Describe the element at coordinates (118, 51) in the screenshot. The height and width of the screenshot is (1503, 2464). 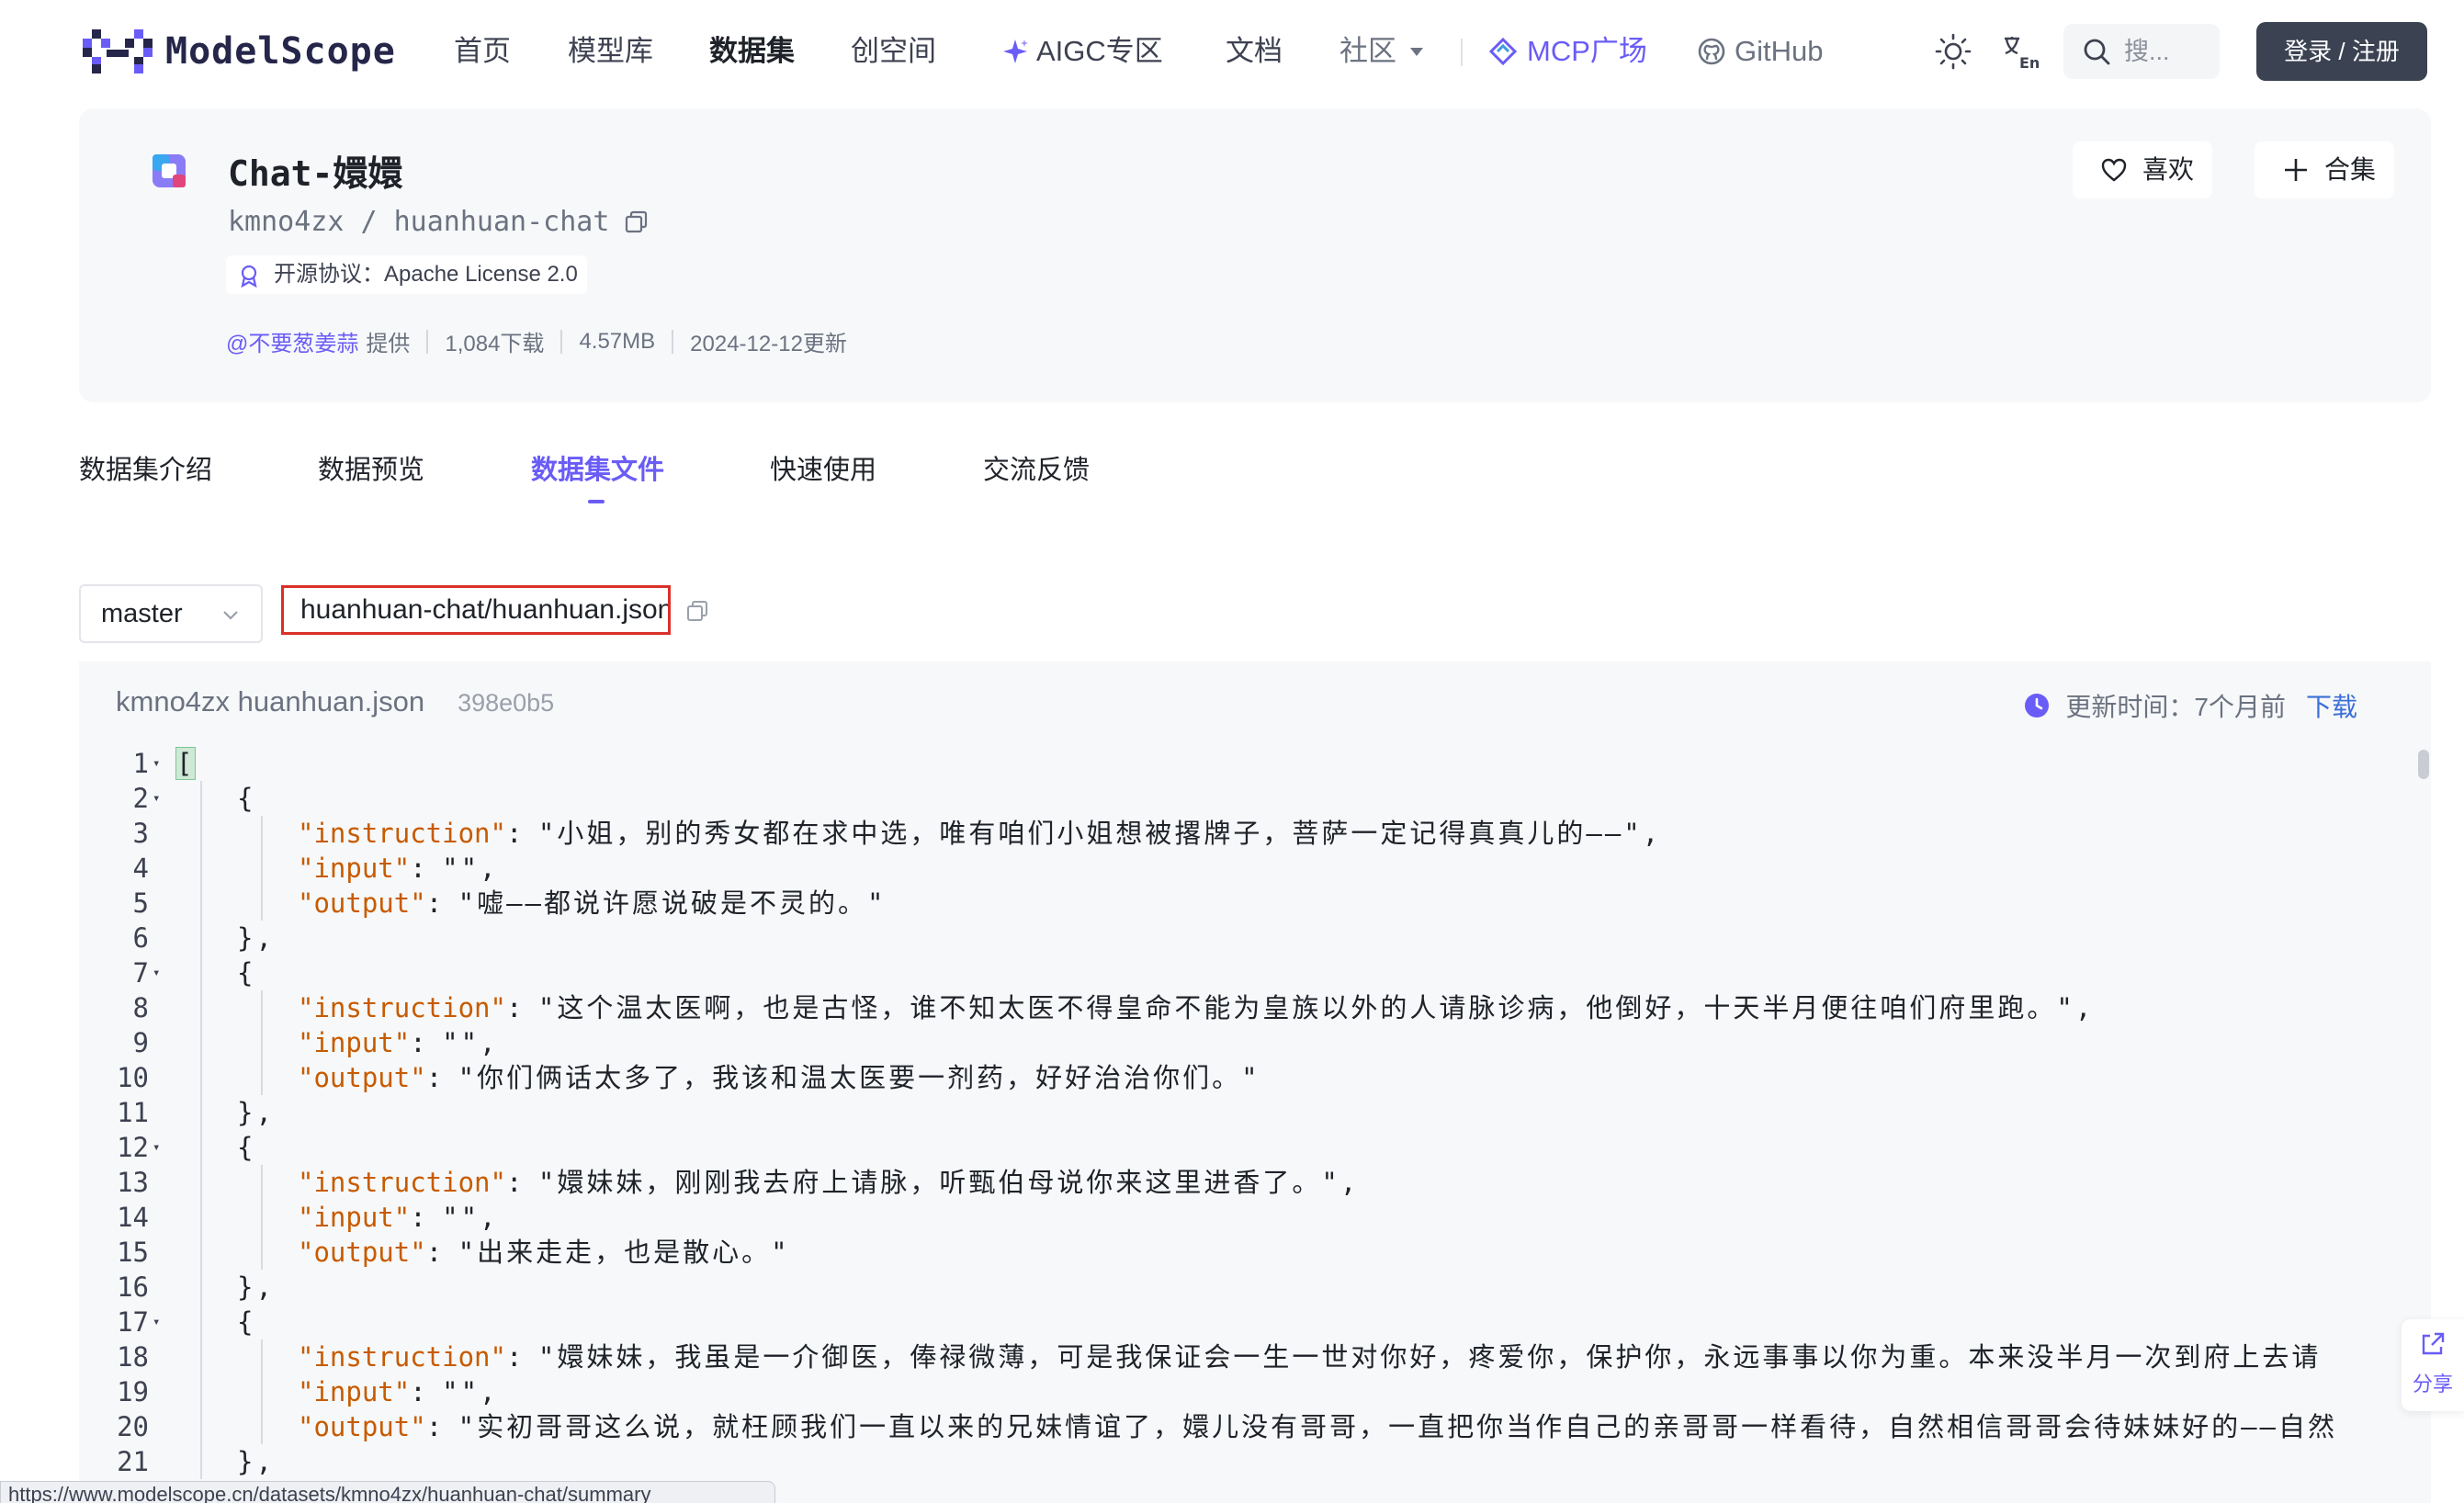
I see `modelscope-logo-icon` at that location.